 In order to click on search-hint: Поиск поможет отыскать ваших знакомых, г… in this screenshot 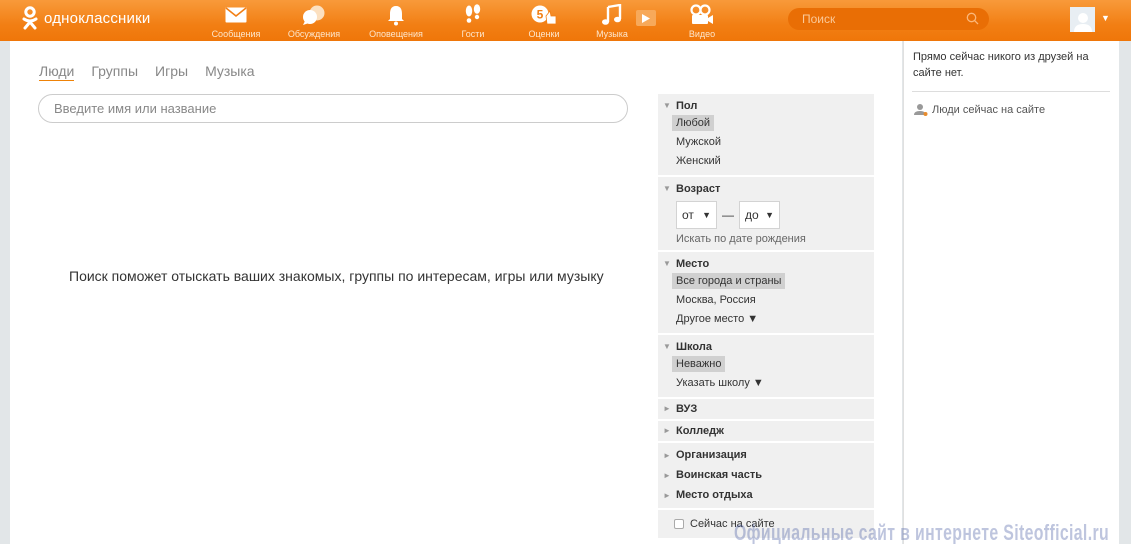, I will do `click(336, 276)`.